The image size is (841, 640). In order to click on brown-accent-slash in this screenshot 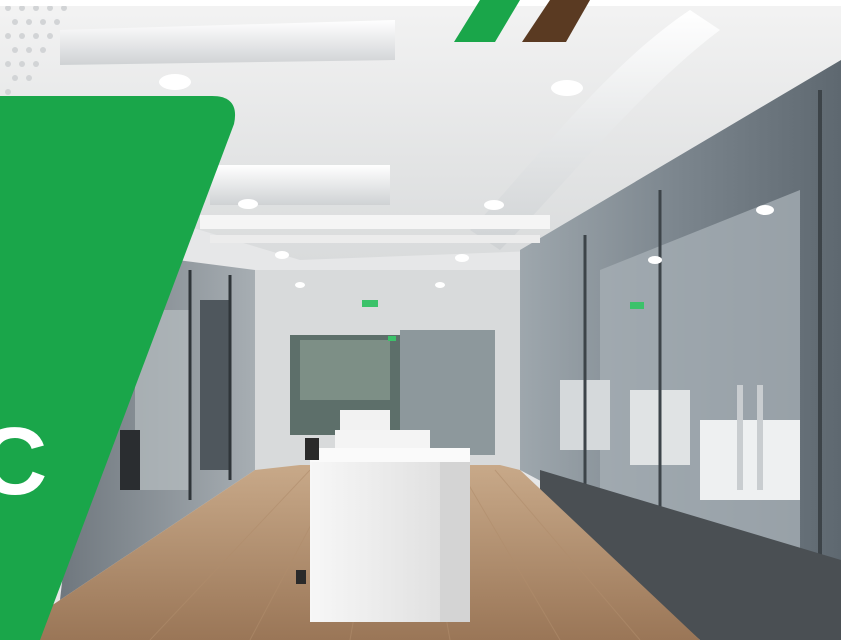, I will do `click(556, 21)`.